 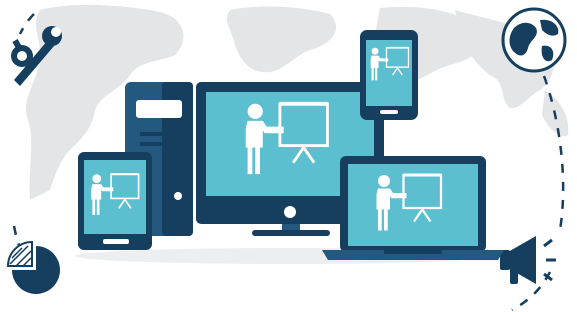 What do you see at coordinates (534, 40) in the screenshot?
I see `globe-icon` at bounding box center [534, 40].